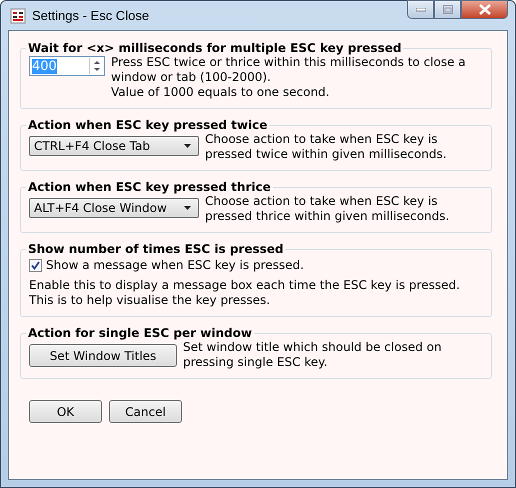  Describe the element at coordinates (140, 333) in the screenshot. I see `group-title: Action for single ESC per window` at that location.